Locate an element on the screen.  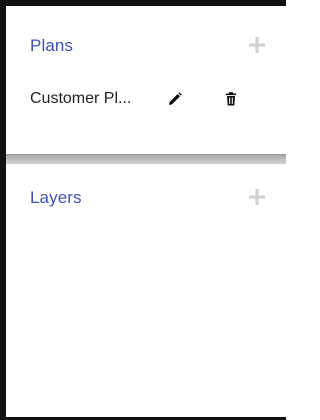
trash-icon is located at coordinates (231, 99).